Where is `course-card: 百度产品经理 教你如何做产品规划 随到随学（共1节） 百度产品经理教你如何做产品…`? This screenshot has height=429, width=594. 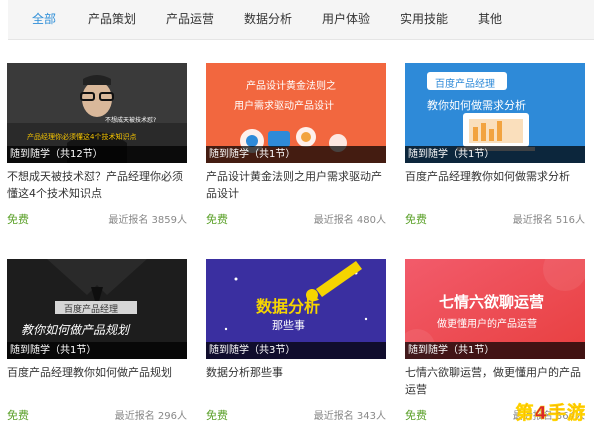 course-card: 百度产品经理 教你如何做产品规划 随到随学（共1节） 百度产品经理教你如何做产品… is located at coordinates (97, 340).